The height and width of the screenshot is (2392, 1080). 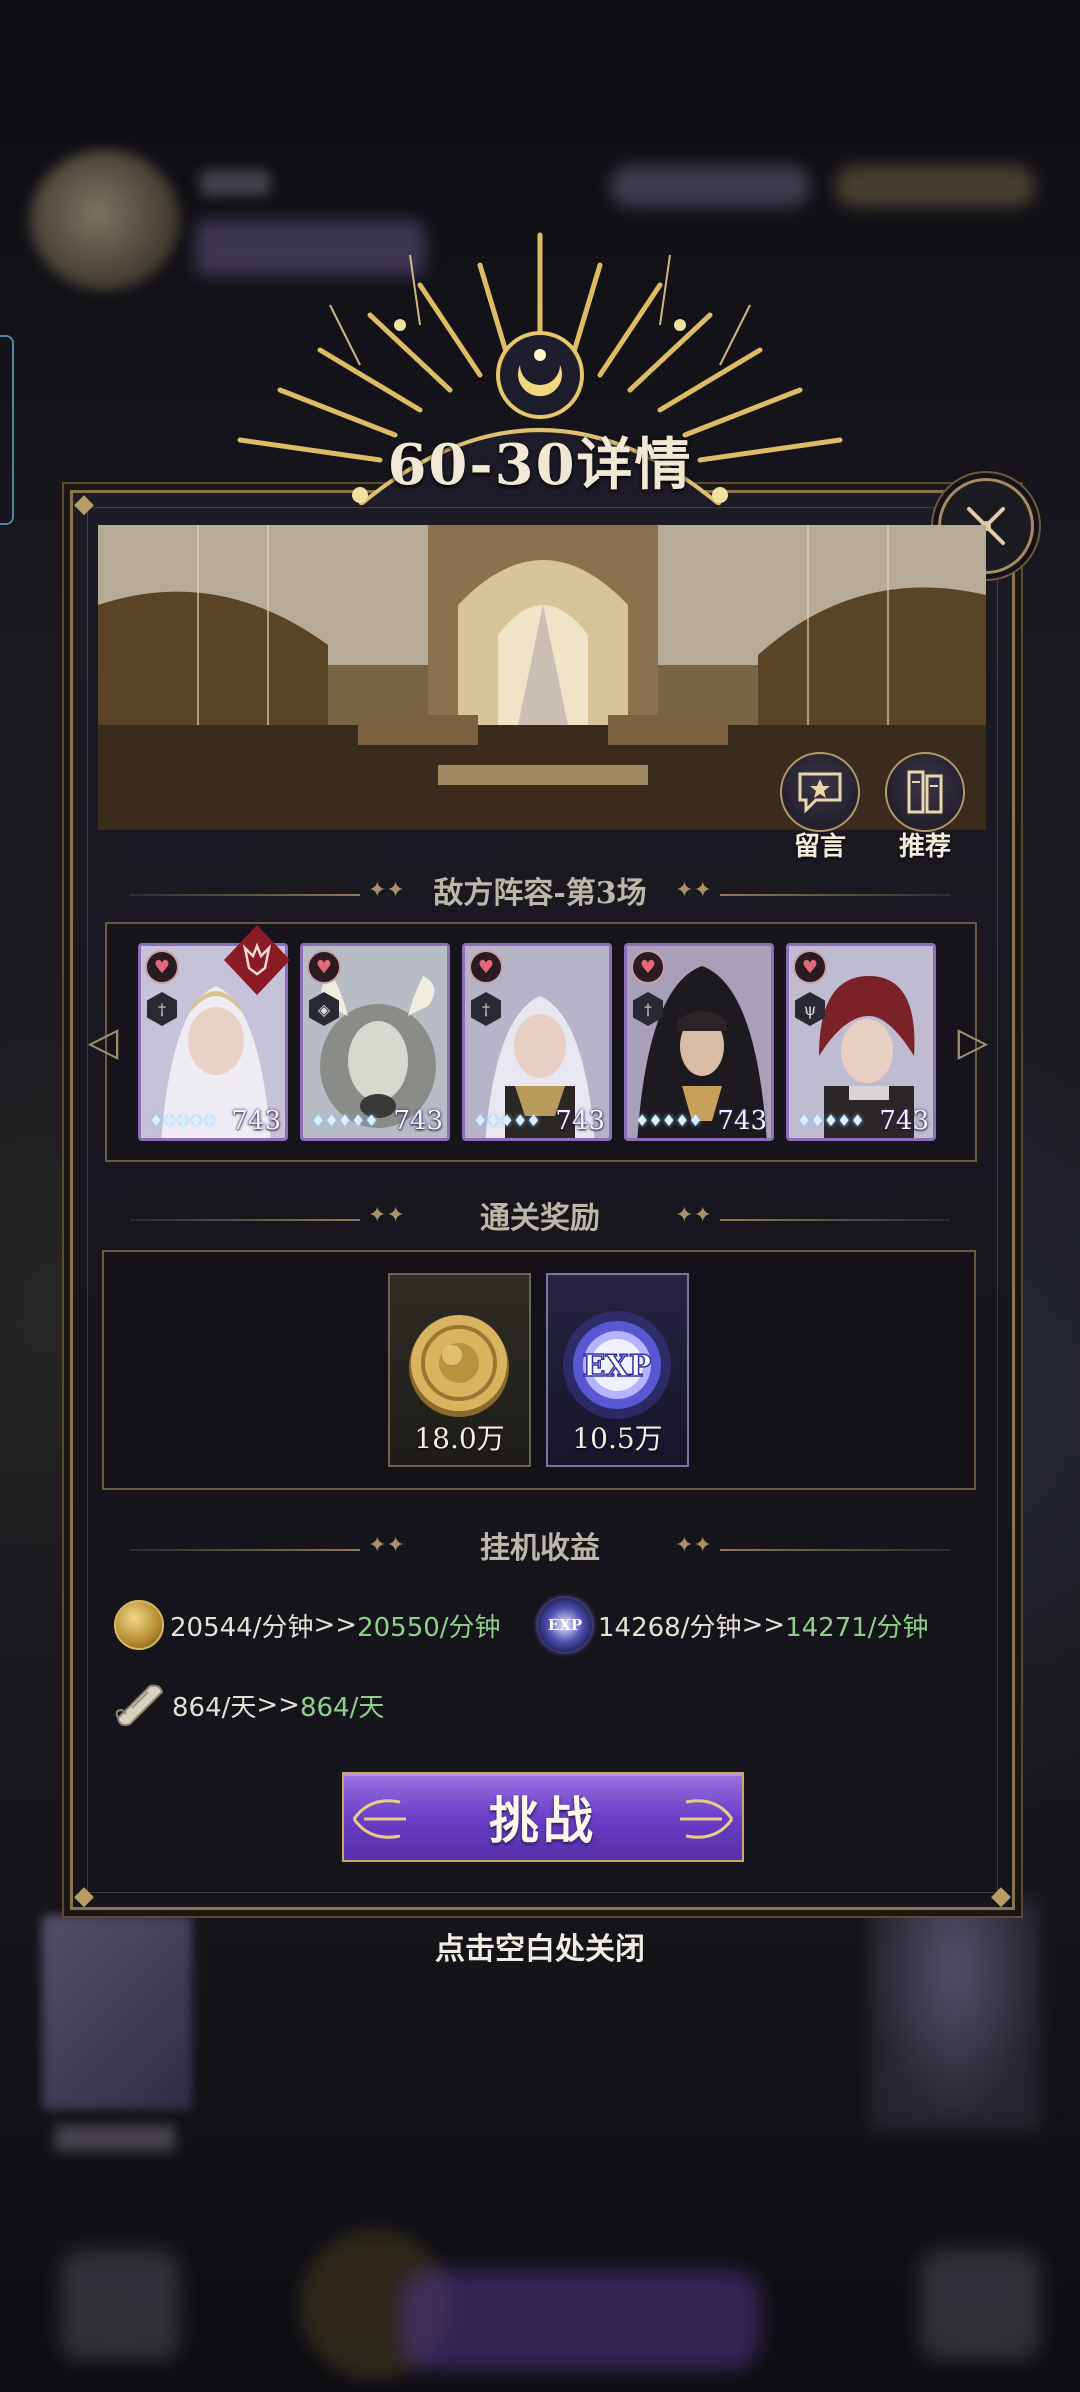 What do you see at coordinates (537, 1042) in the screenshot?
I see `enemy-hero-card-3: ♥ † ♦♦♦♦♦ 743` at bounding box center [537, 1042].